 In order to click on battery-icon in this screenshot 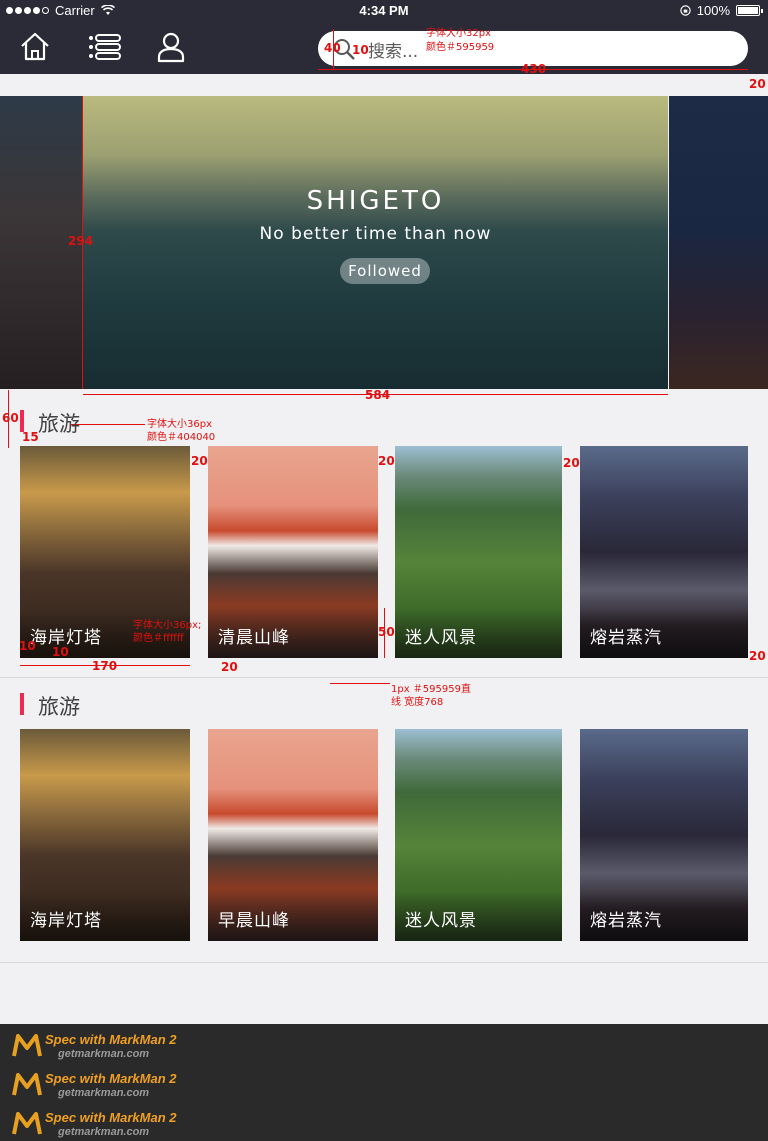, I will do `click(749, 10)`.